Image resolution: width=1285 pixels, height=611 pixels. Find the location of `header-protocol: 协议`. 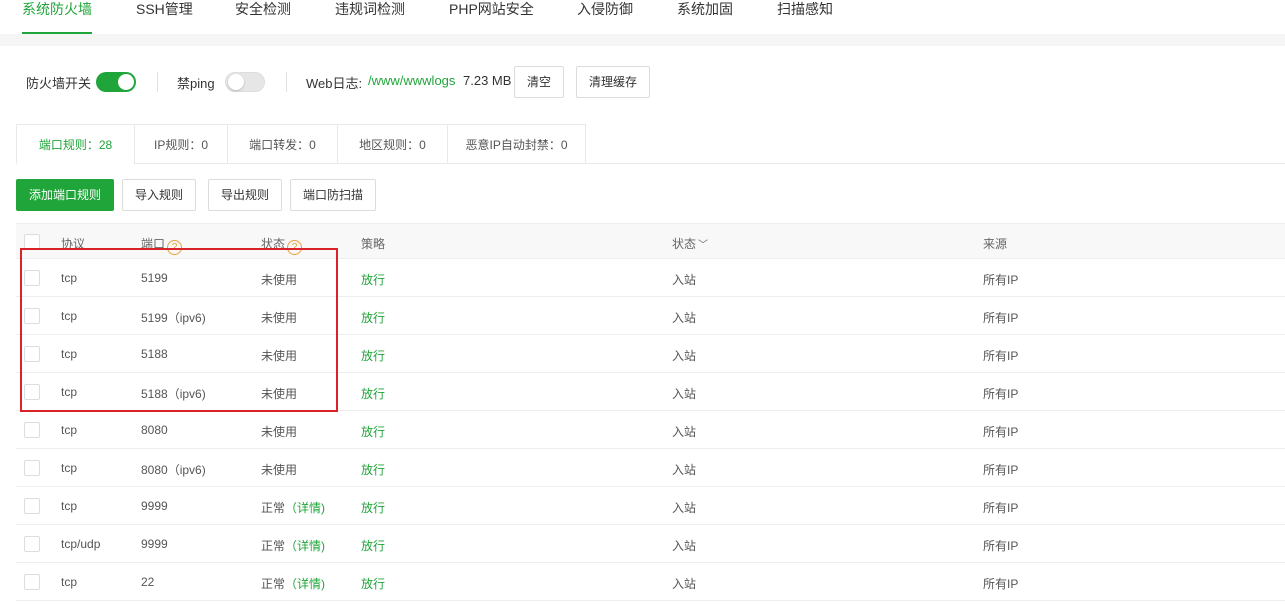

header-protocol: 协议 is located at coordinates (73, 244).